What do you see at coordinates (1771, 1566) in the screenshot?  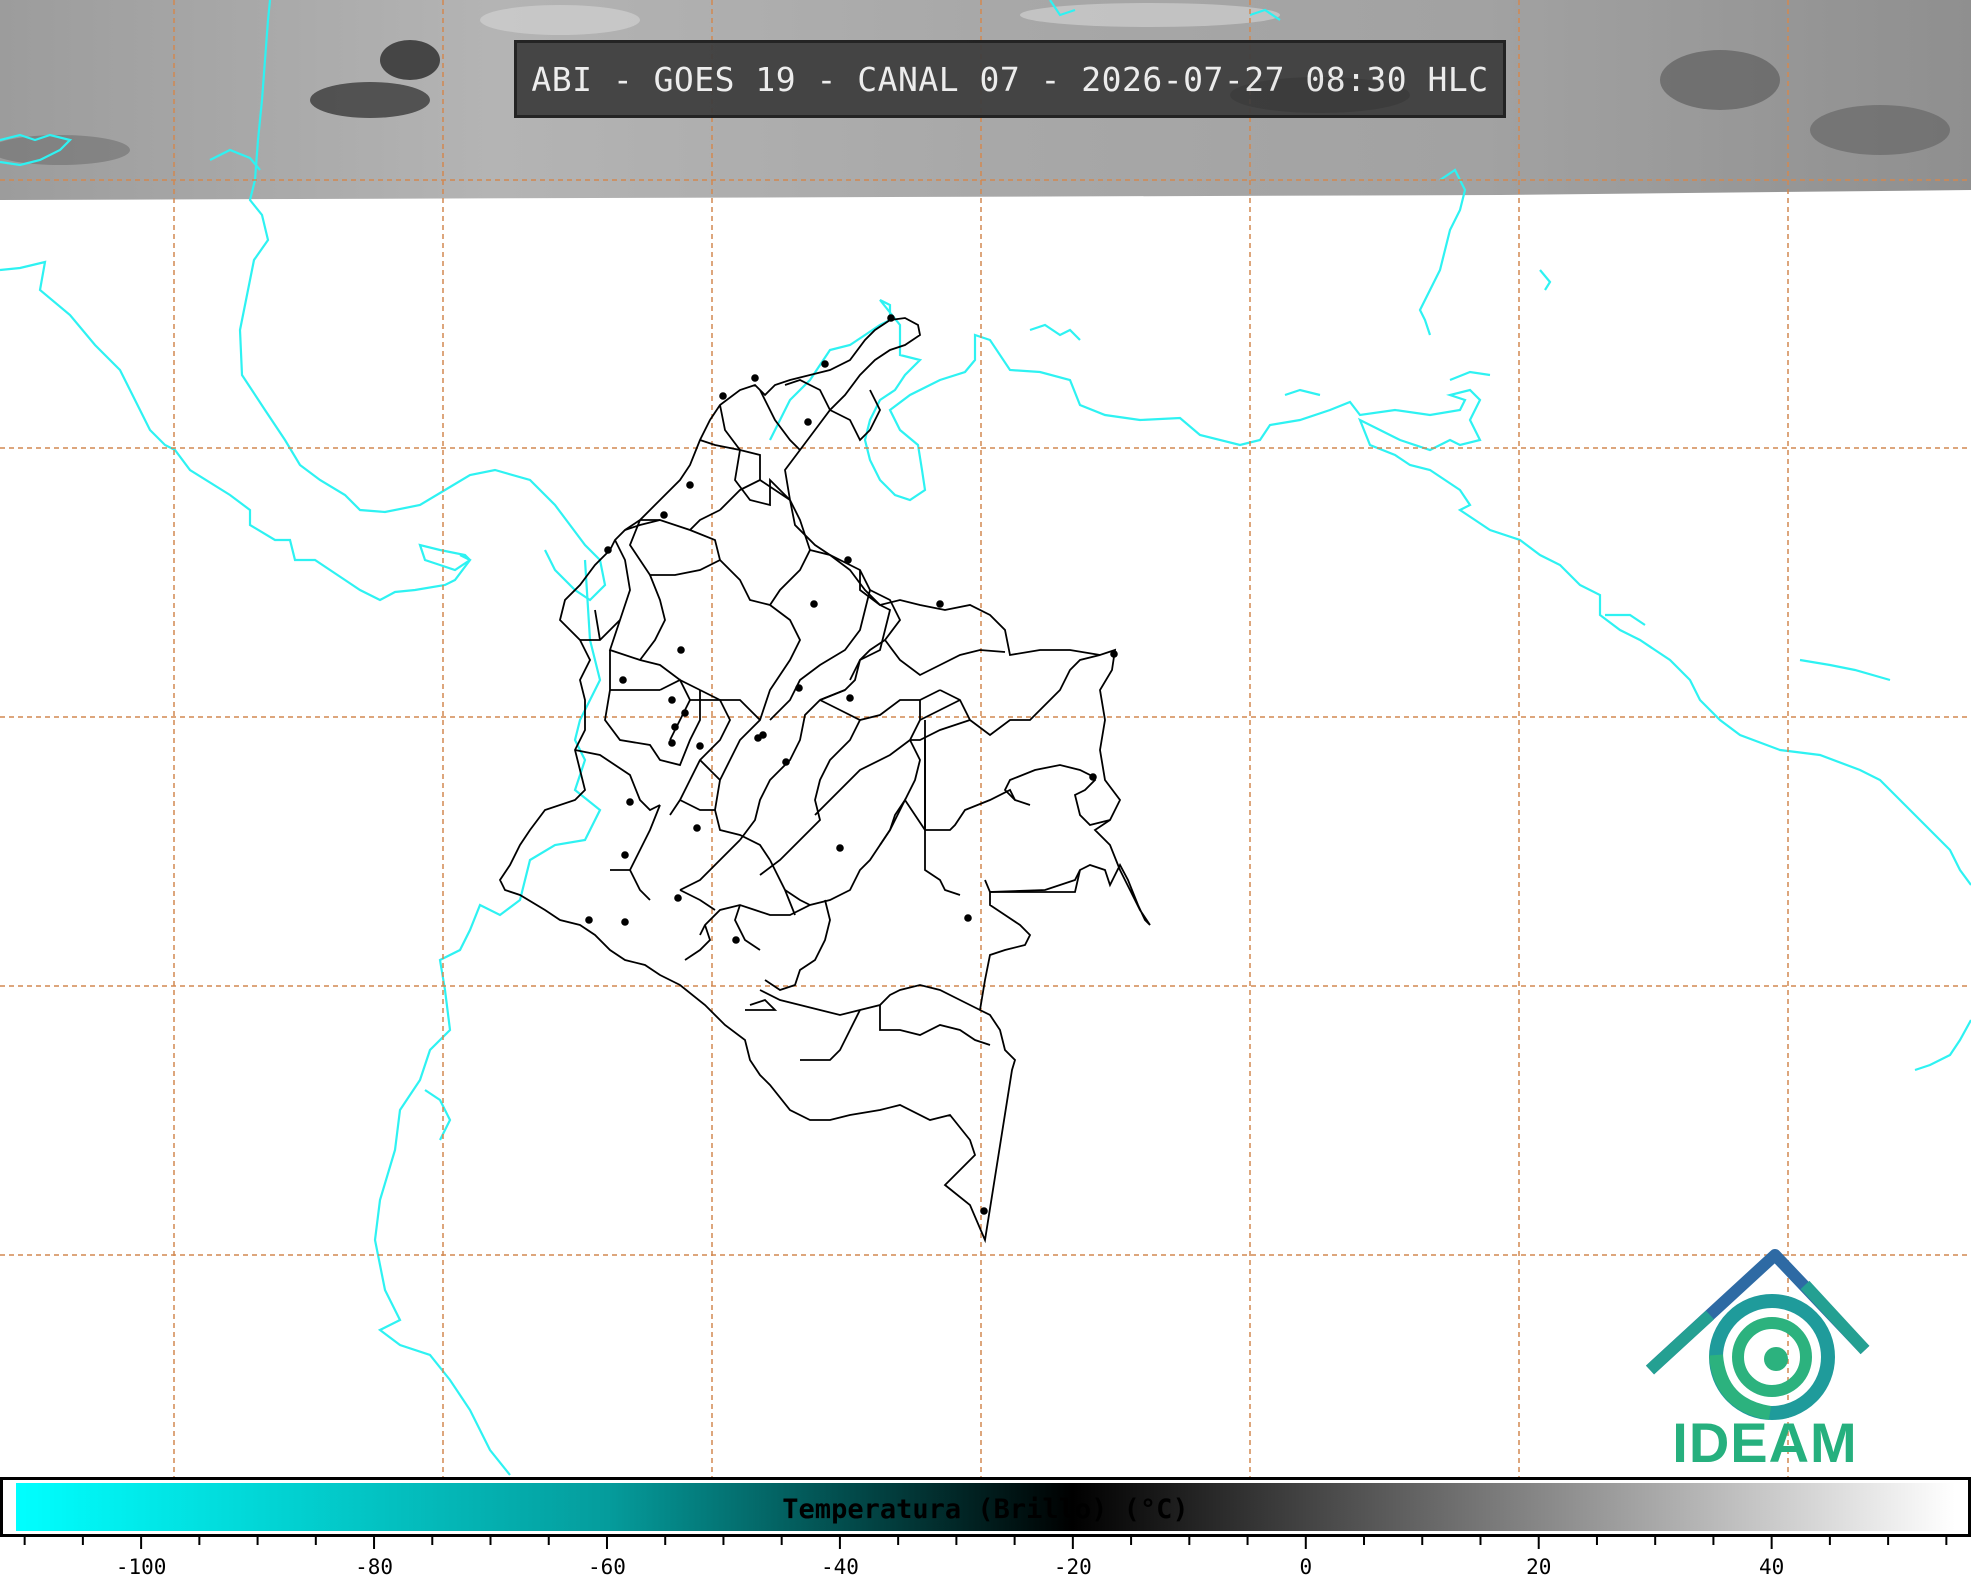 I see `colorbar-tick-label: 40` at bounding box center [1771, 1566].